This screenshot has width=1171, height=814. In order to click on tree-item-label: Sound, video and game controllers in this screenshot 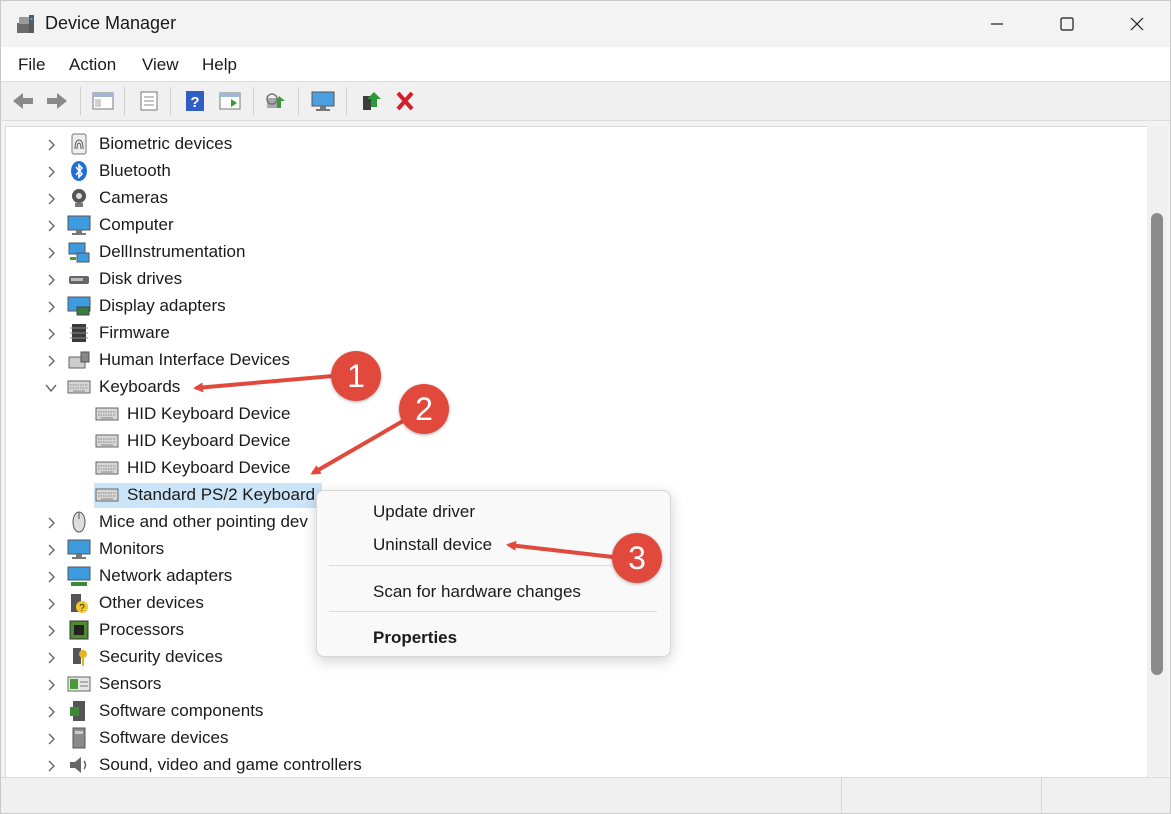, I will do `click(230, 764)`.